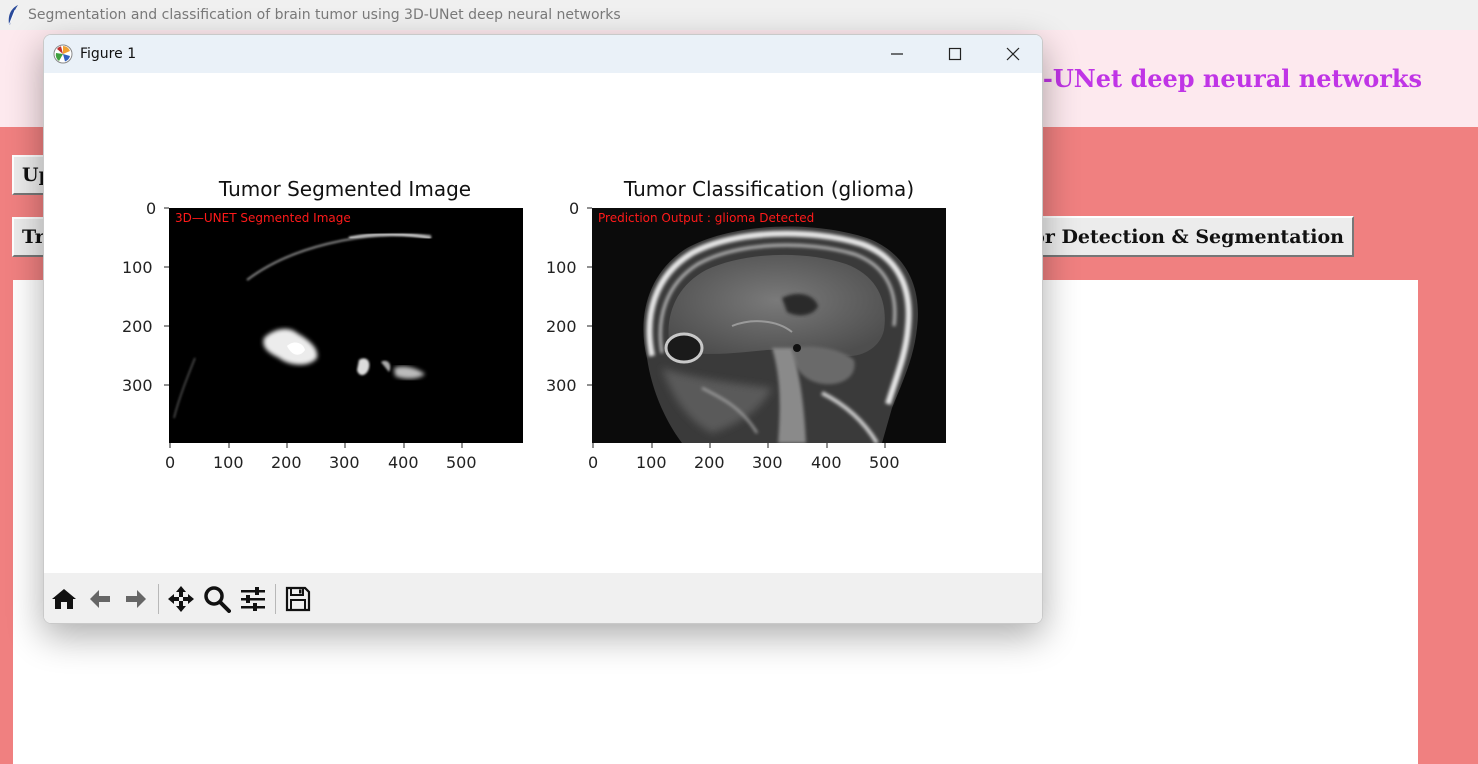 The width and height of the screenshot is (1478, 764). What do you see at coordinates (651, 462) in the screenshot?
I see `xtick: 100` at bounding box center [651, 462].